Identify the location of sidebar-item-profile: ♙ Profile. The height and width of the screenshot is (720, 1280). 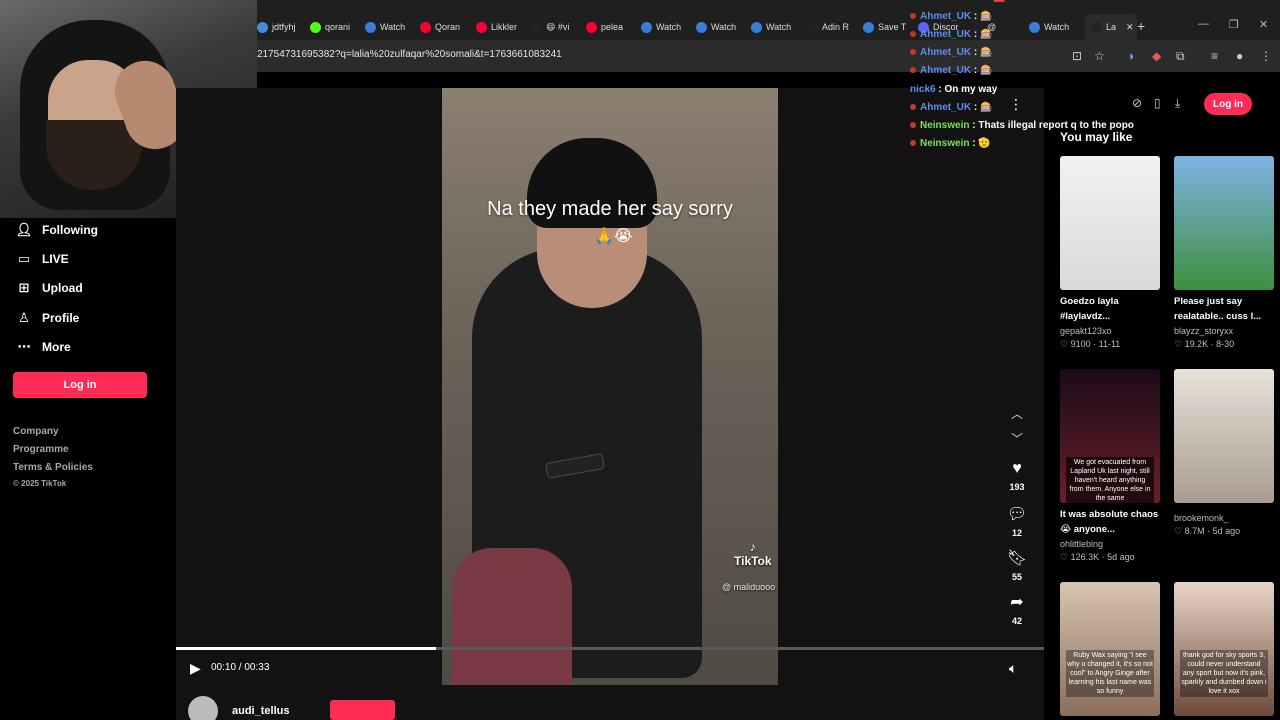
(47, 318).